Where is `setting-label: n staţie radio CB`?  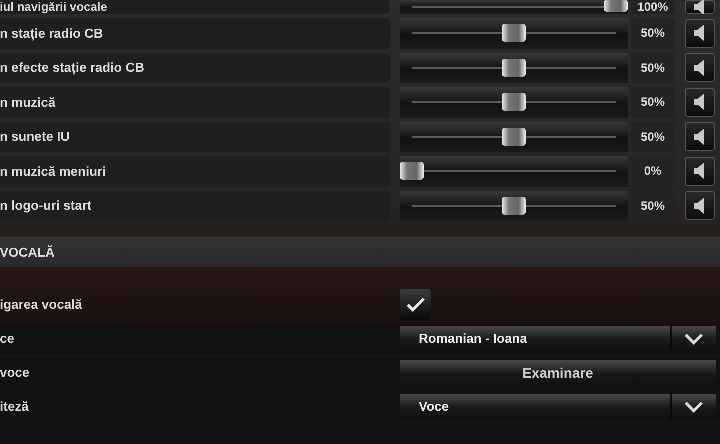
setting-label: n staţie radio CB is located at coordinates (195, 33).